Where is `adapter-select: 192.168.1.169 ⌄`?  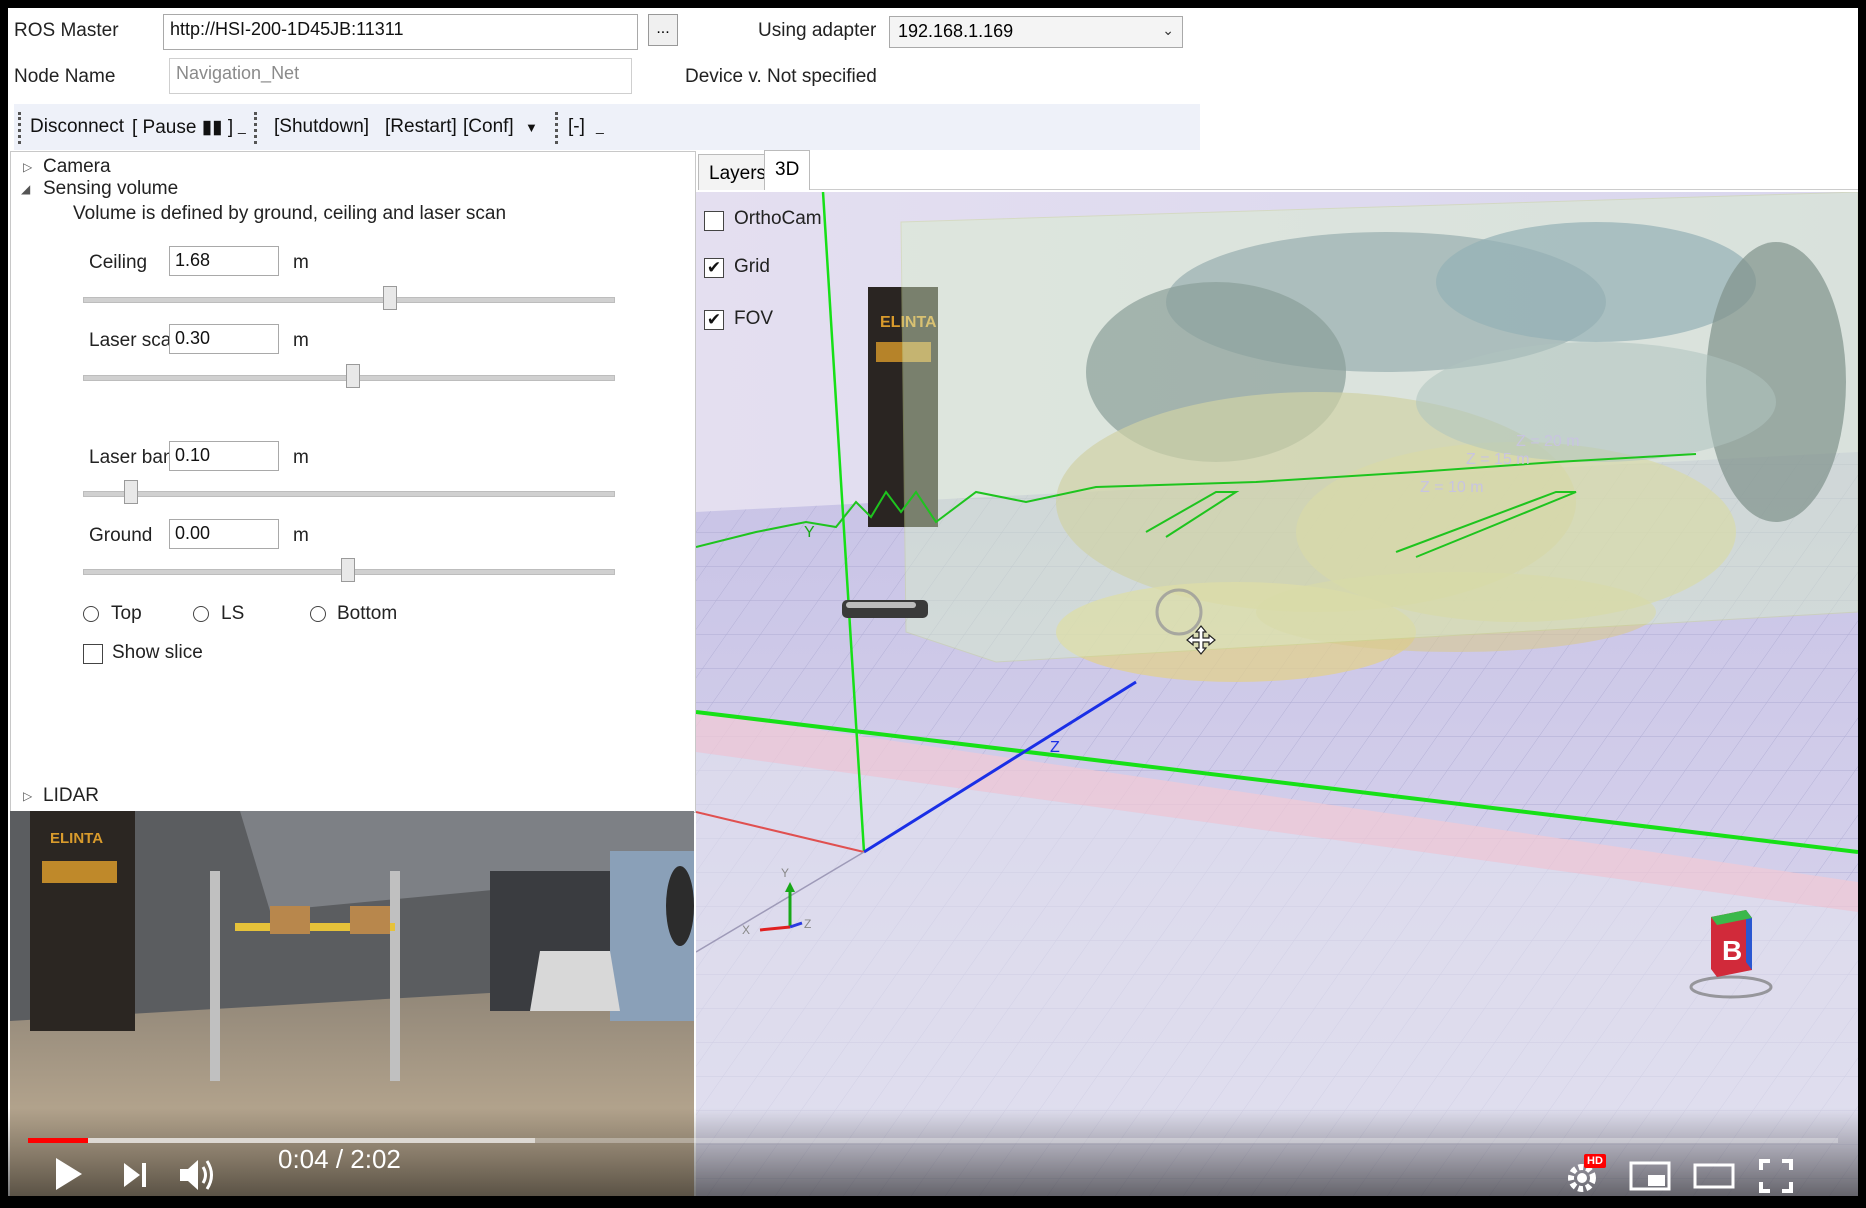 adapter-select: 192.168.1.169 ⌄ is located at coordinates (1036, 32).